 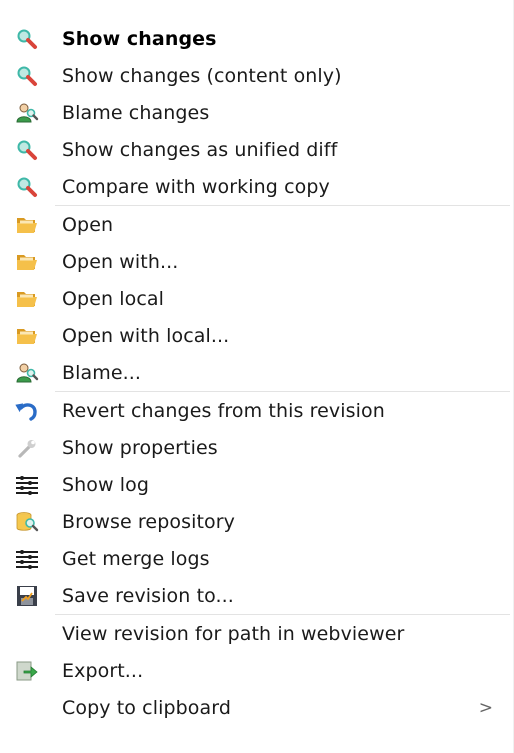 What do you see at coordinates (27, 671) in the screenshot?
I see `export-icon` at bounding box center [27, 671].